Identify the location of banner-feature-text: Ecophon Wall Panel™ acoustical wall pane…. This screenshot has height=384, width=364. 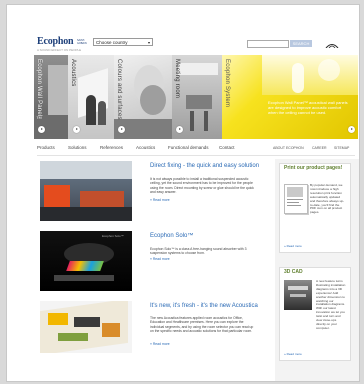
(308, 107).